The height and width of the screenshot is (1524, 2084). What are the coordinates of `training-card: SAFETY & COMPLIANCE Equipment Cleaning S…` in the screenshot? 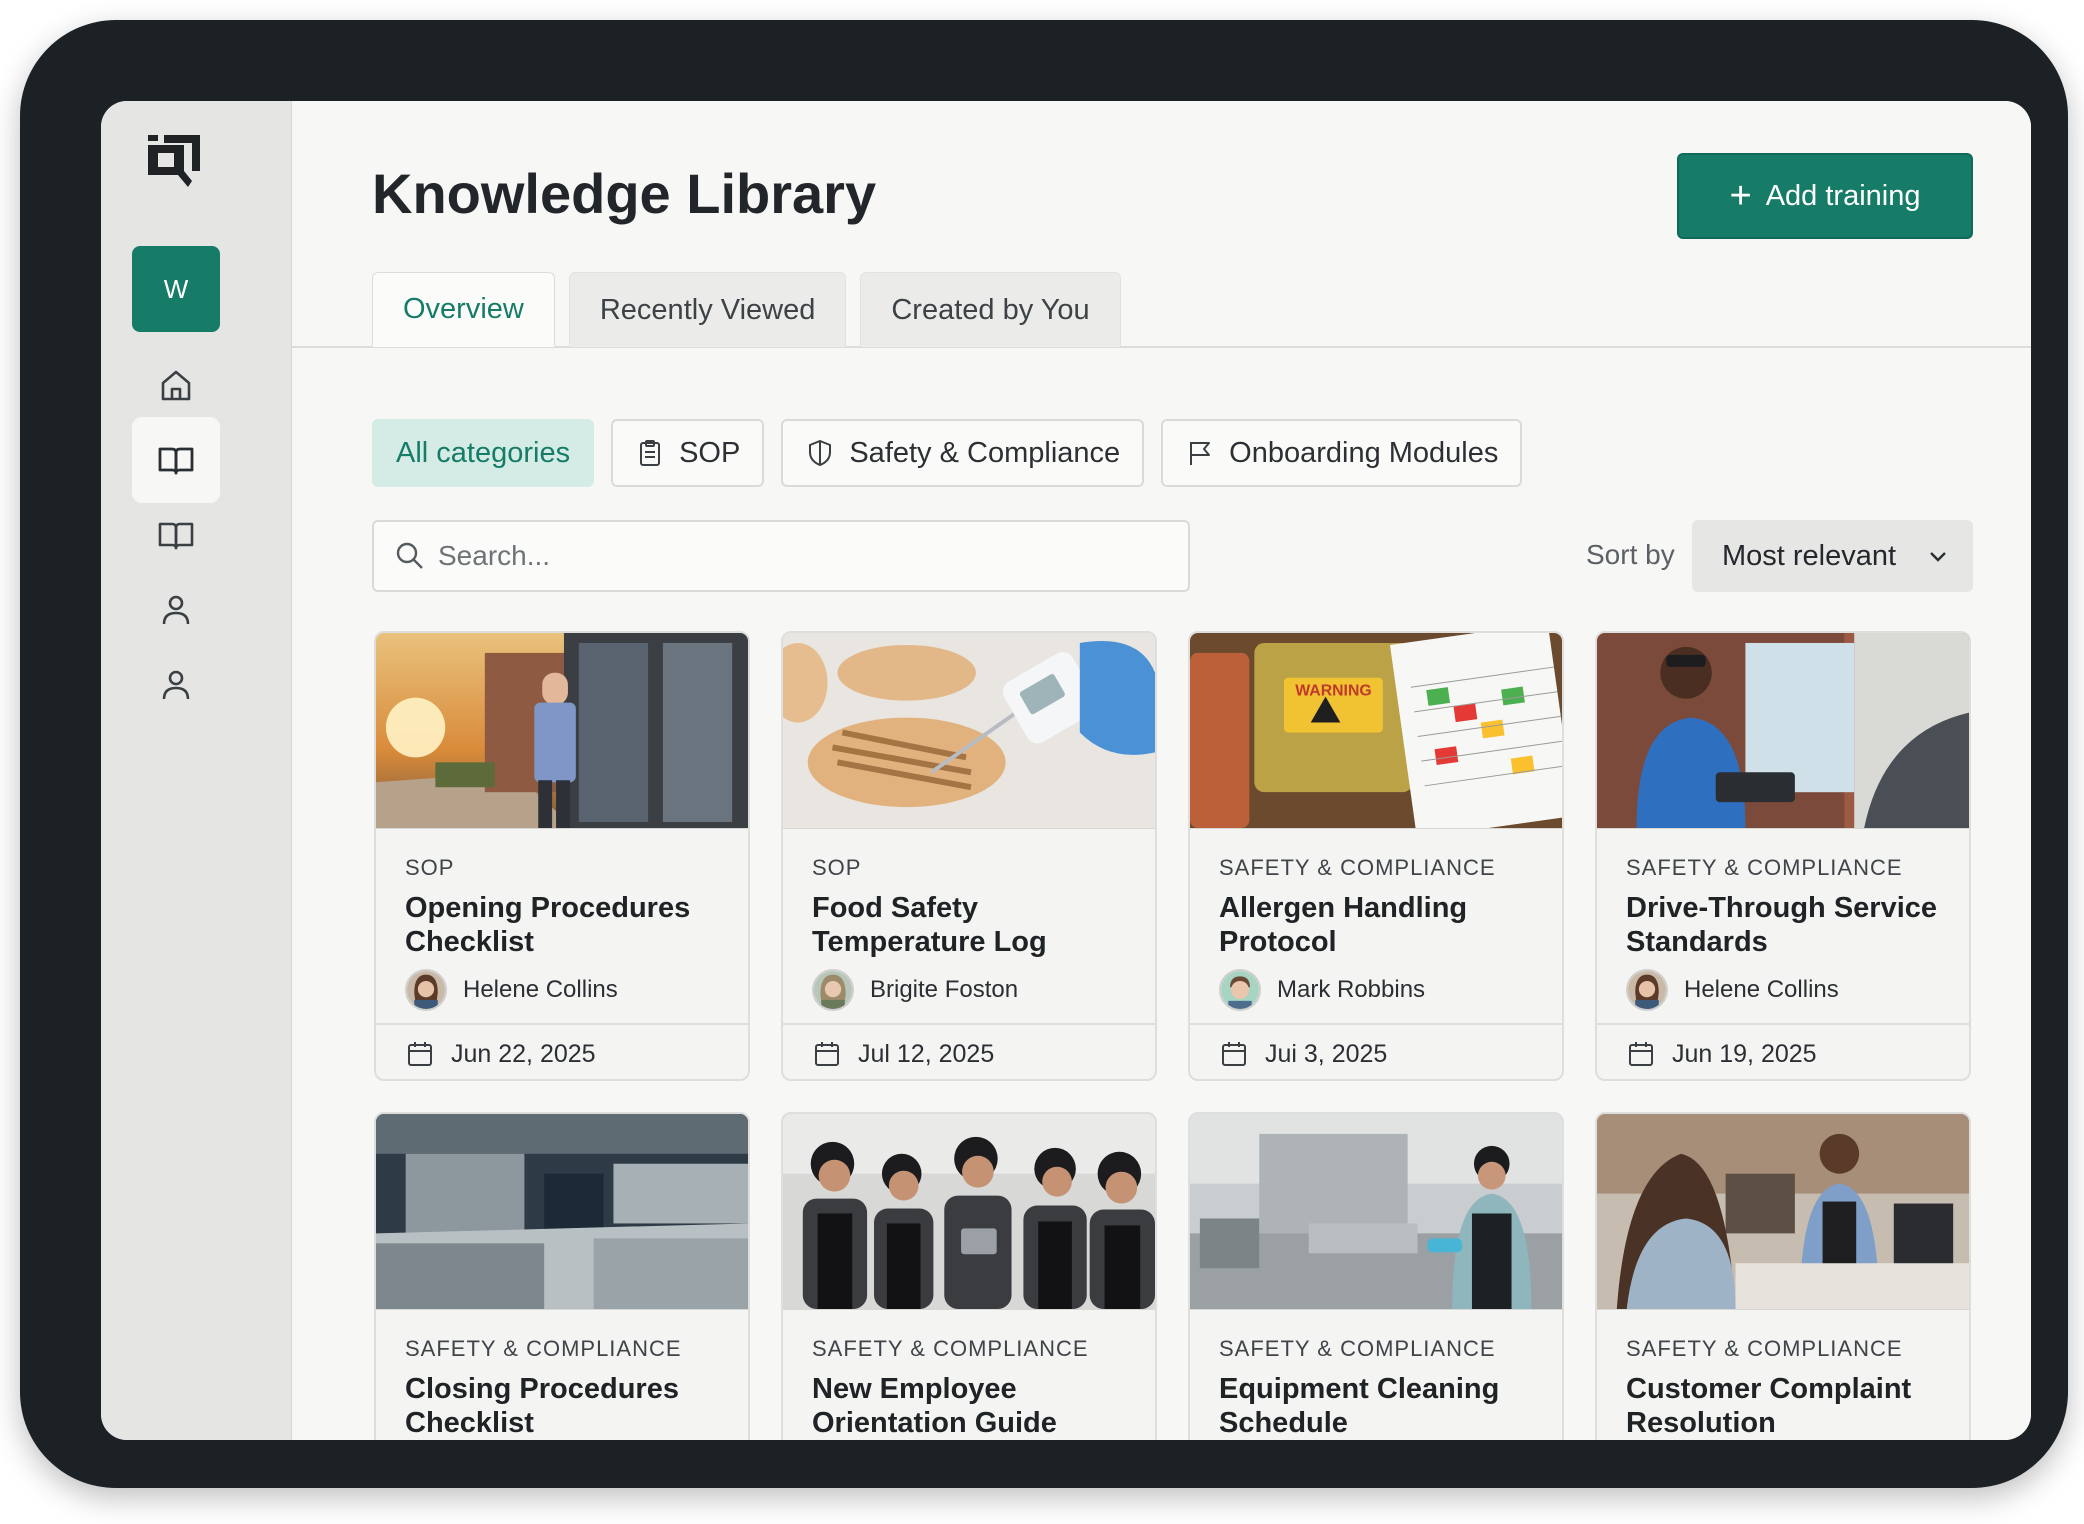 It's located at (1376, 1276).